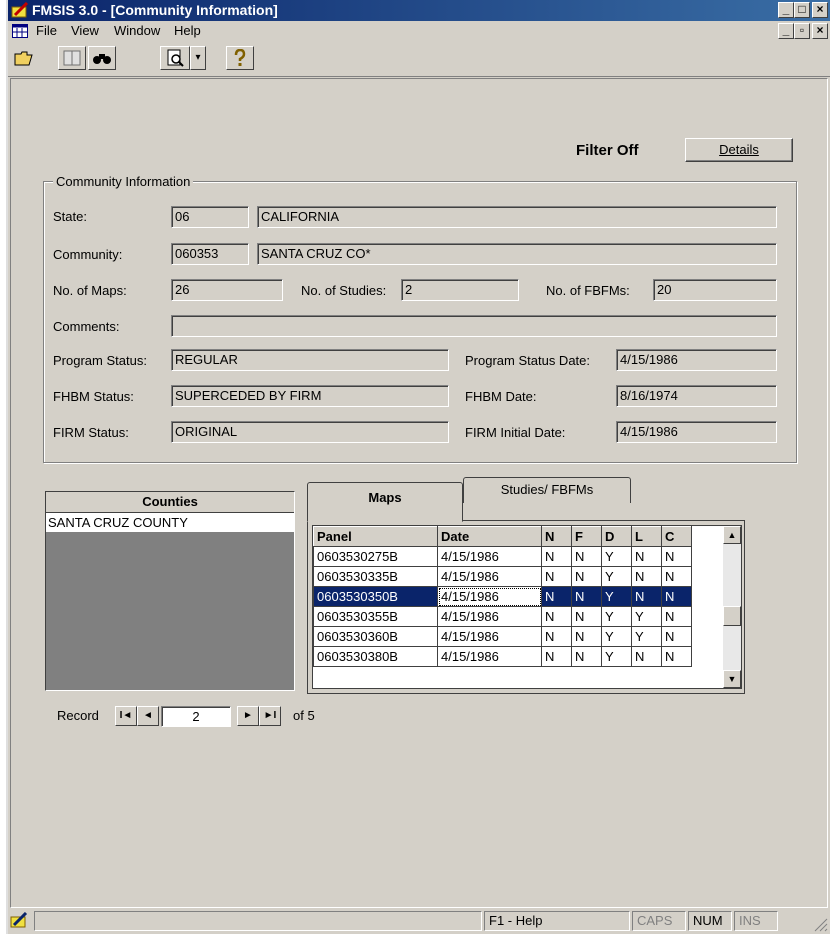 The height and width of the screenshot is (934, 830). I want to click on menu-view: View, so click(85, 30).